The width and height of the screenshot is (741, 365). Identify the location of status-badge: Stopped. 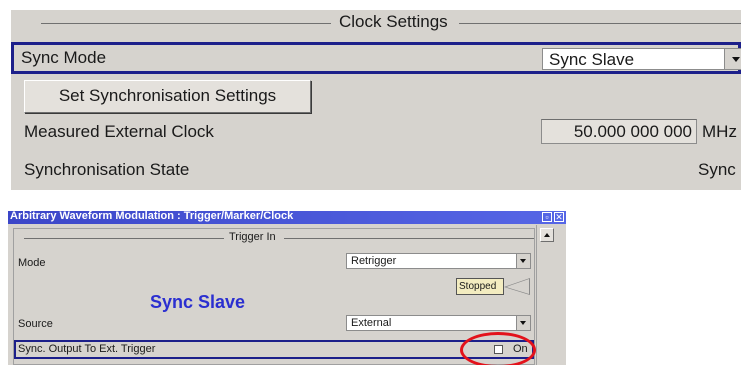
(480, 286).